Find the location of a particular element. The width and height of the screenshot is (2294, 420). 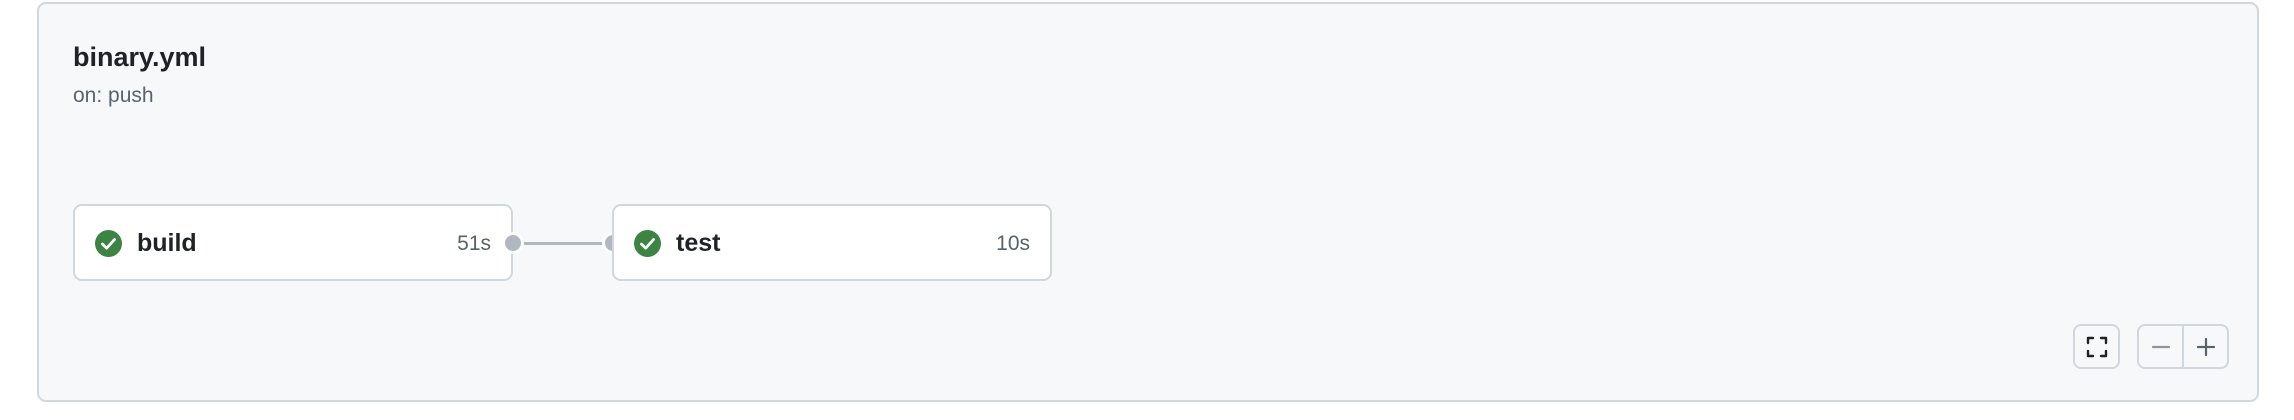

job-card-test: test 10s is located at coordinates (832, 242).